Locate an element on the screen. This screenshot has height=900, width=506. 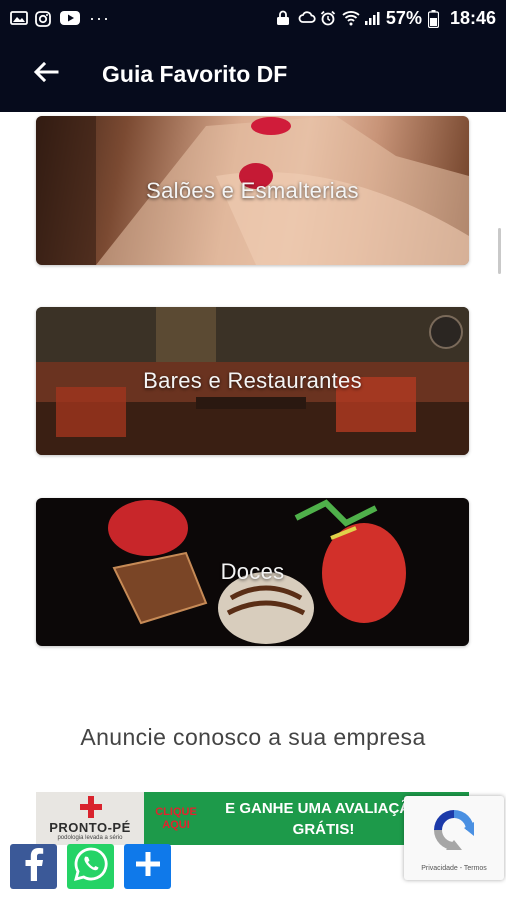
facebook-icon is located at coordinates (34, 866).